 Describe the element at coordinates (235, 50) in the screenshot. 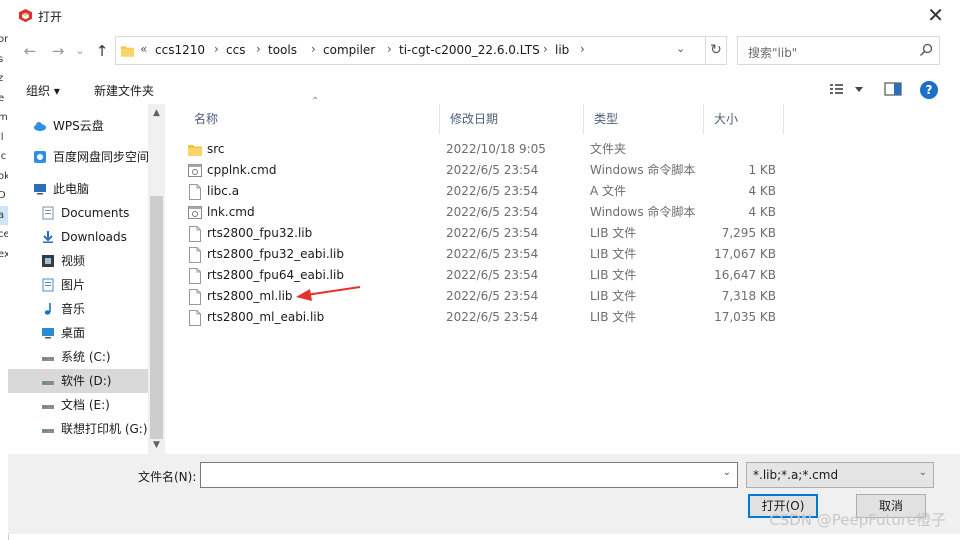

I see `crumb-ccs: ccs` at that location.